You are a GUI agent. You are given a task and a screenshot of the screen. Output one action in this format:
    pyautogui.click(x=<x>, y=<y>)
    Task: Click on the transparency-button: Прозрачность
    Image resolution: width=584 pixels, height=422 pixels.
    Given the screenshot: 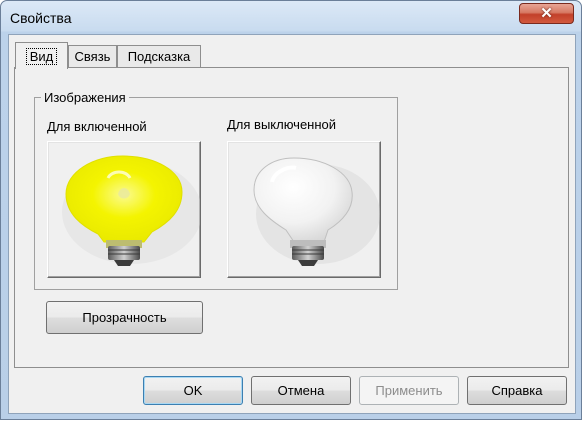 What is the action you would take?
    pyautogui.click(x=124, y=317)
    